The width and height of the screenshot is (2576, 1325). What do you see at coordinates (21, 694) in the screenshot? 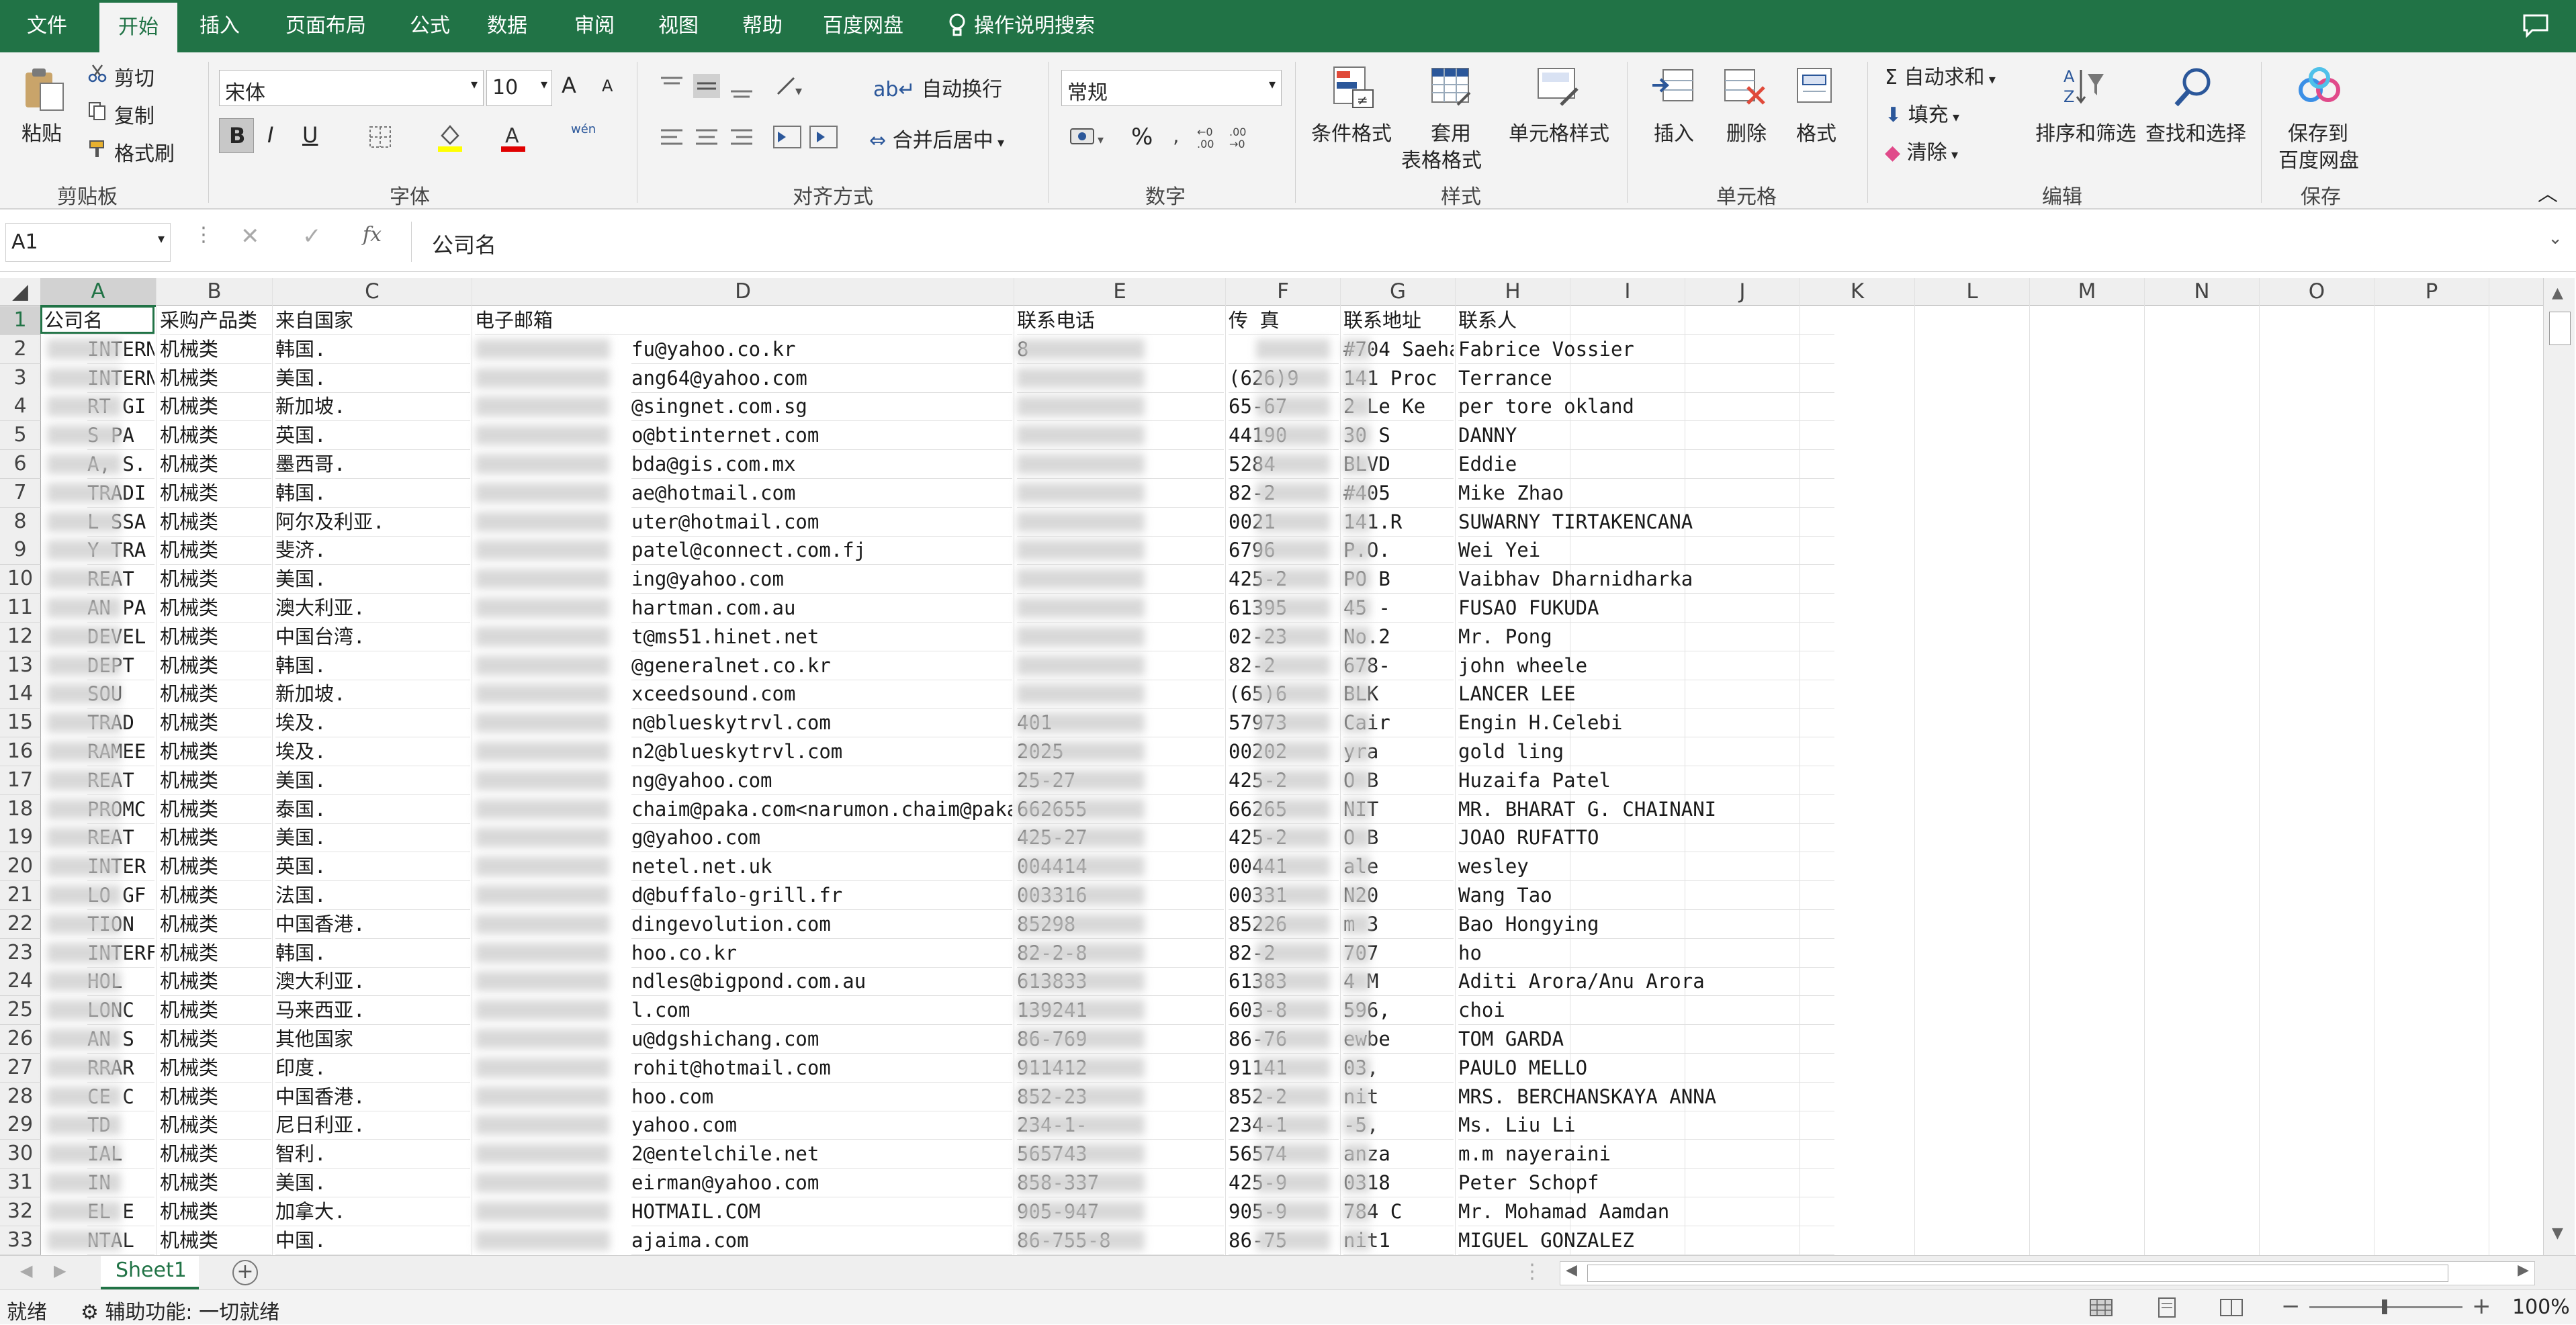
I see `row-header: 14` at bounding box center [21, 694].